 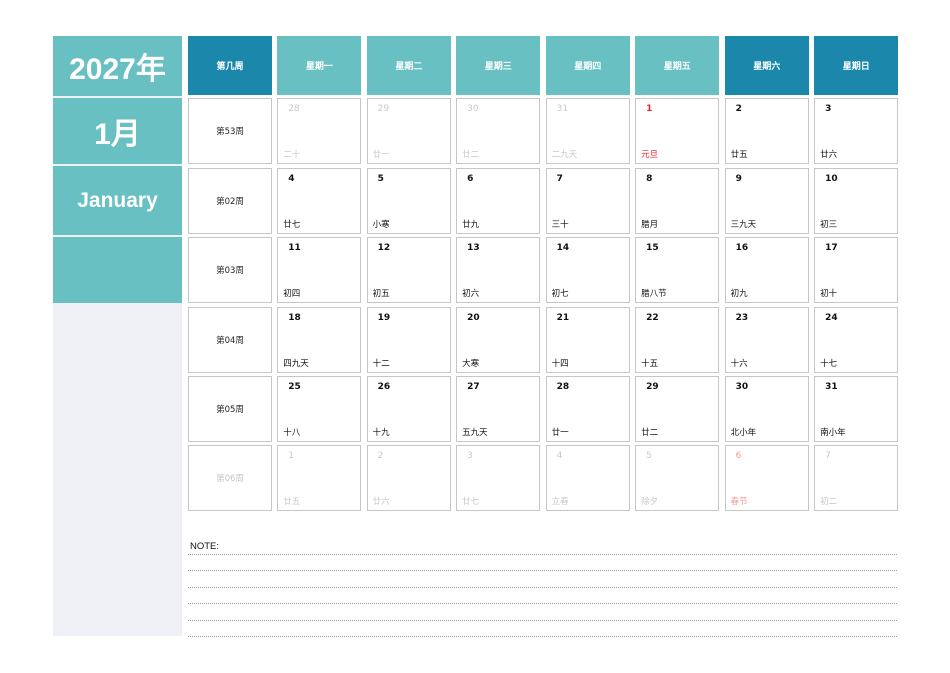 I want to click on day-number: 1, so click(x=649, y=109).